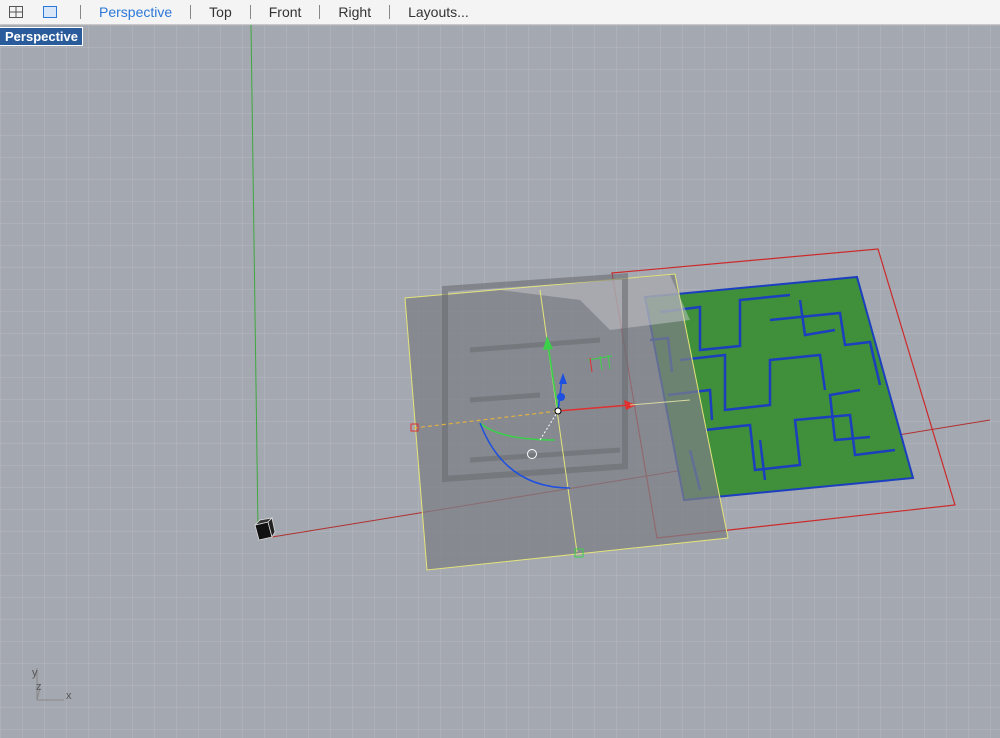  I want to click on axis-label-z: z, so click(39, 687).